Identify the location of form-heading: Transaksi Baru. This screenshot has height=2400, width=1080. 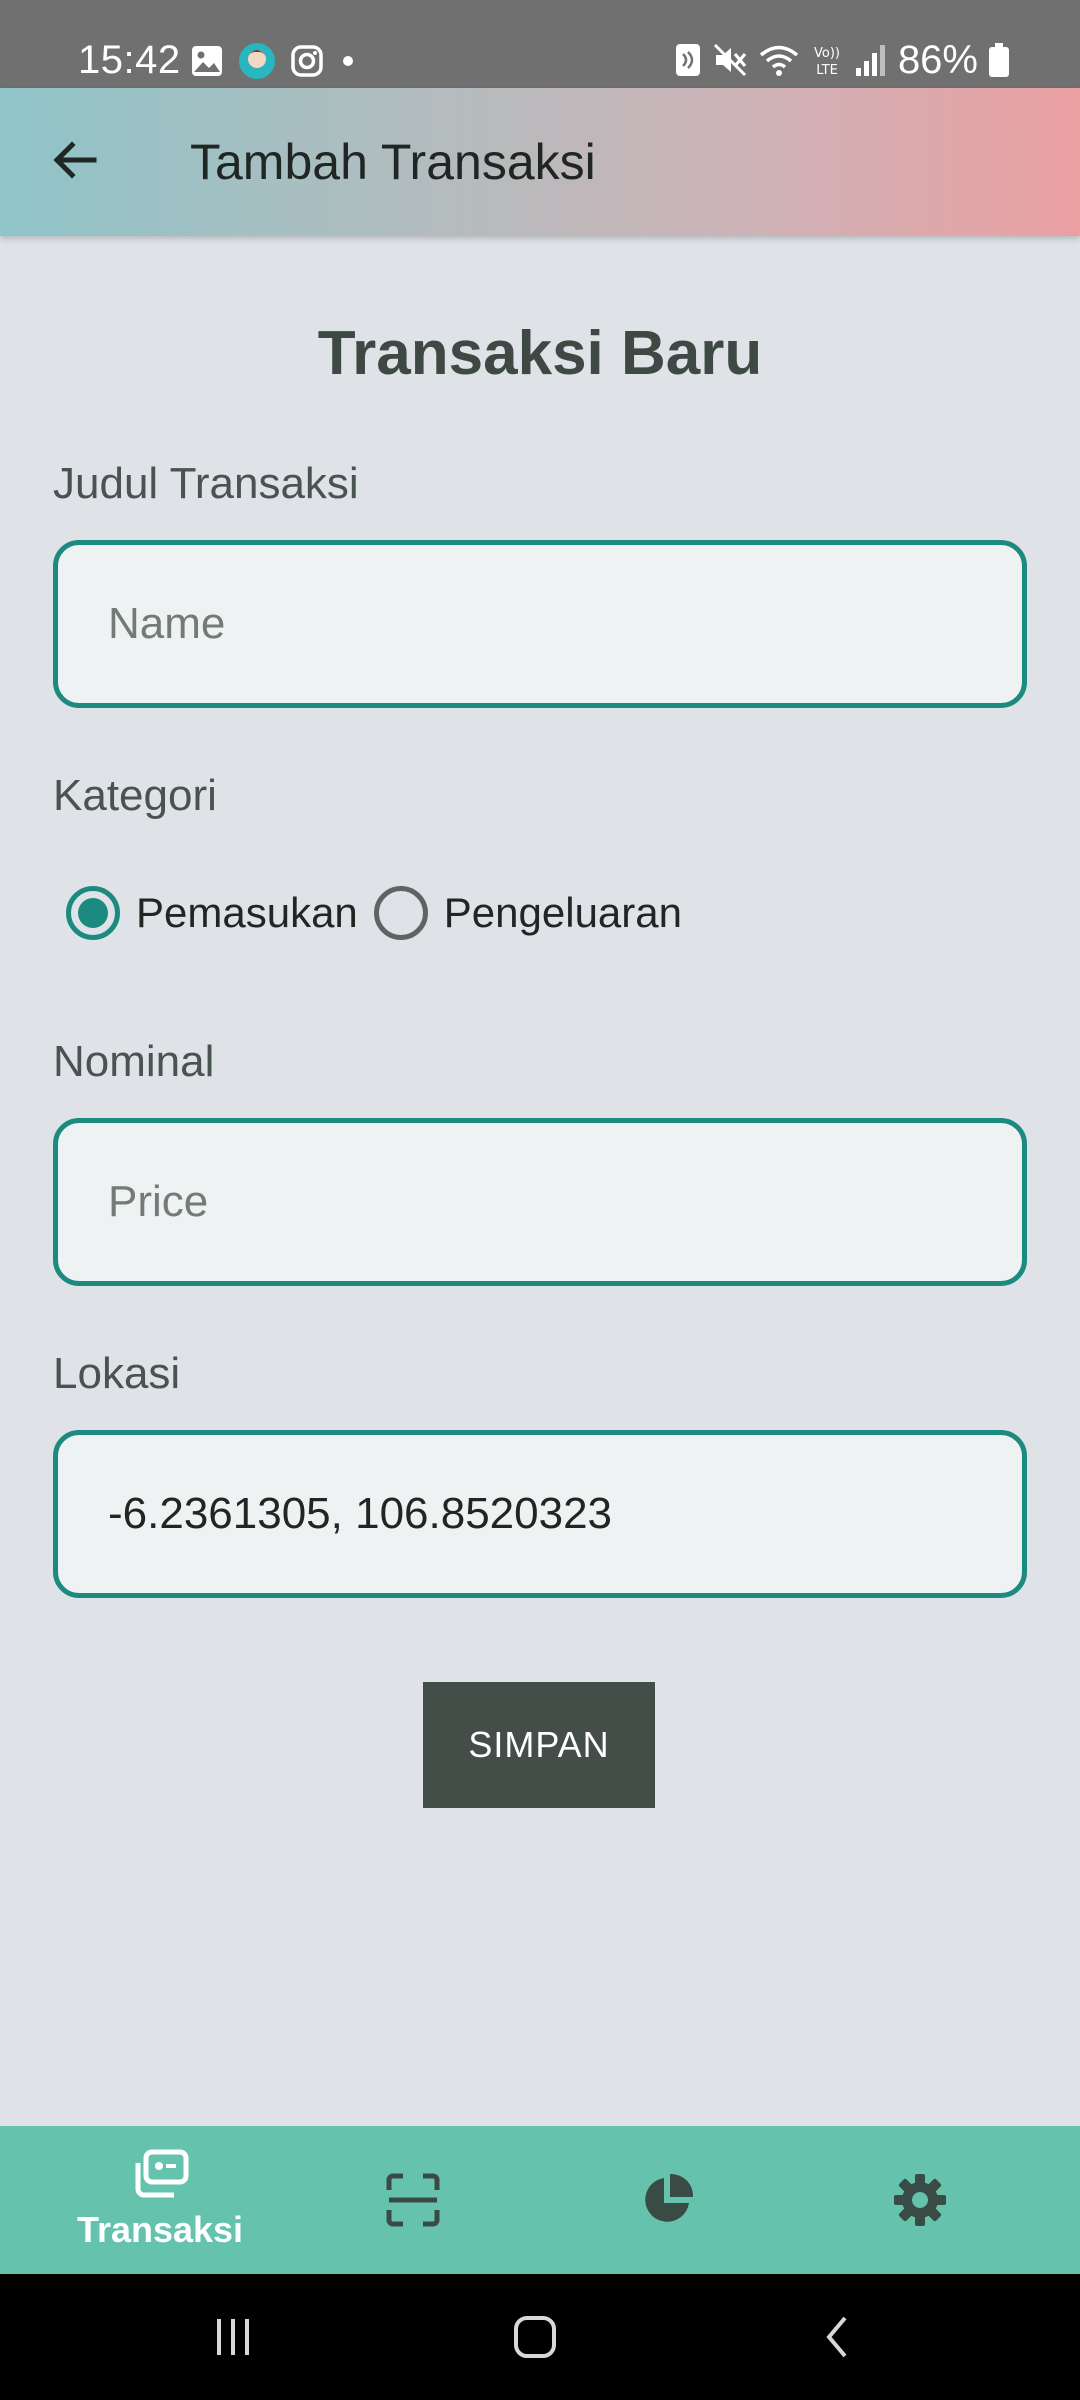
(540, 353).